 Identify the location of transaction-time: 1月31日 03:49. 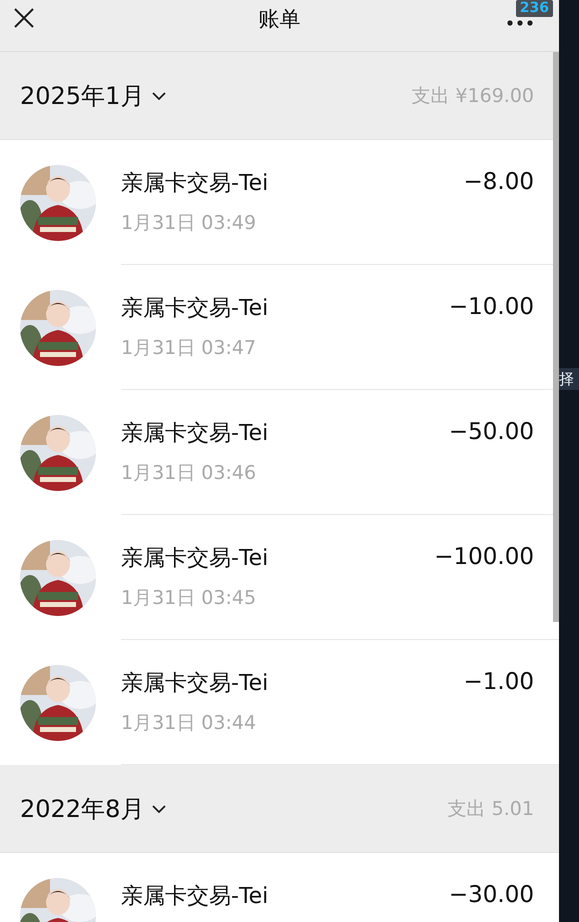
(189, 223).